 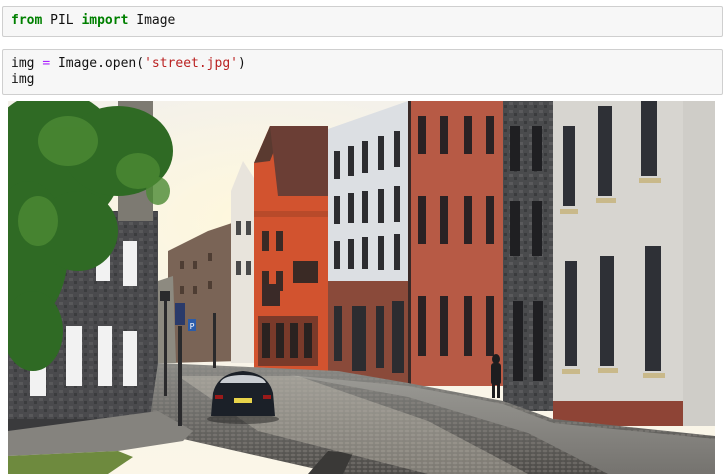 What do you see at coordinates (97, 63) in the screenshot?
I see `call-open: Image.open(` at bounding box center [97, 63].